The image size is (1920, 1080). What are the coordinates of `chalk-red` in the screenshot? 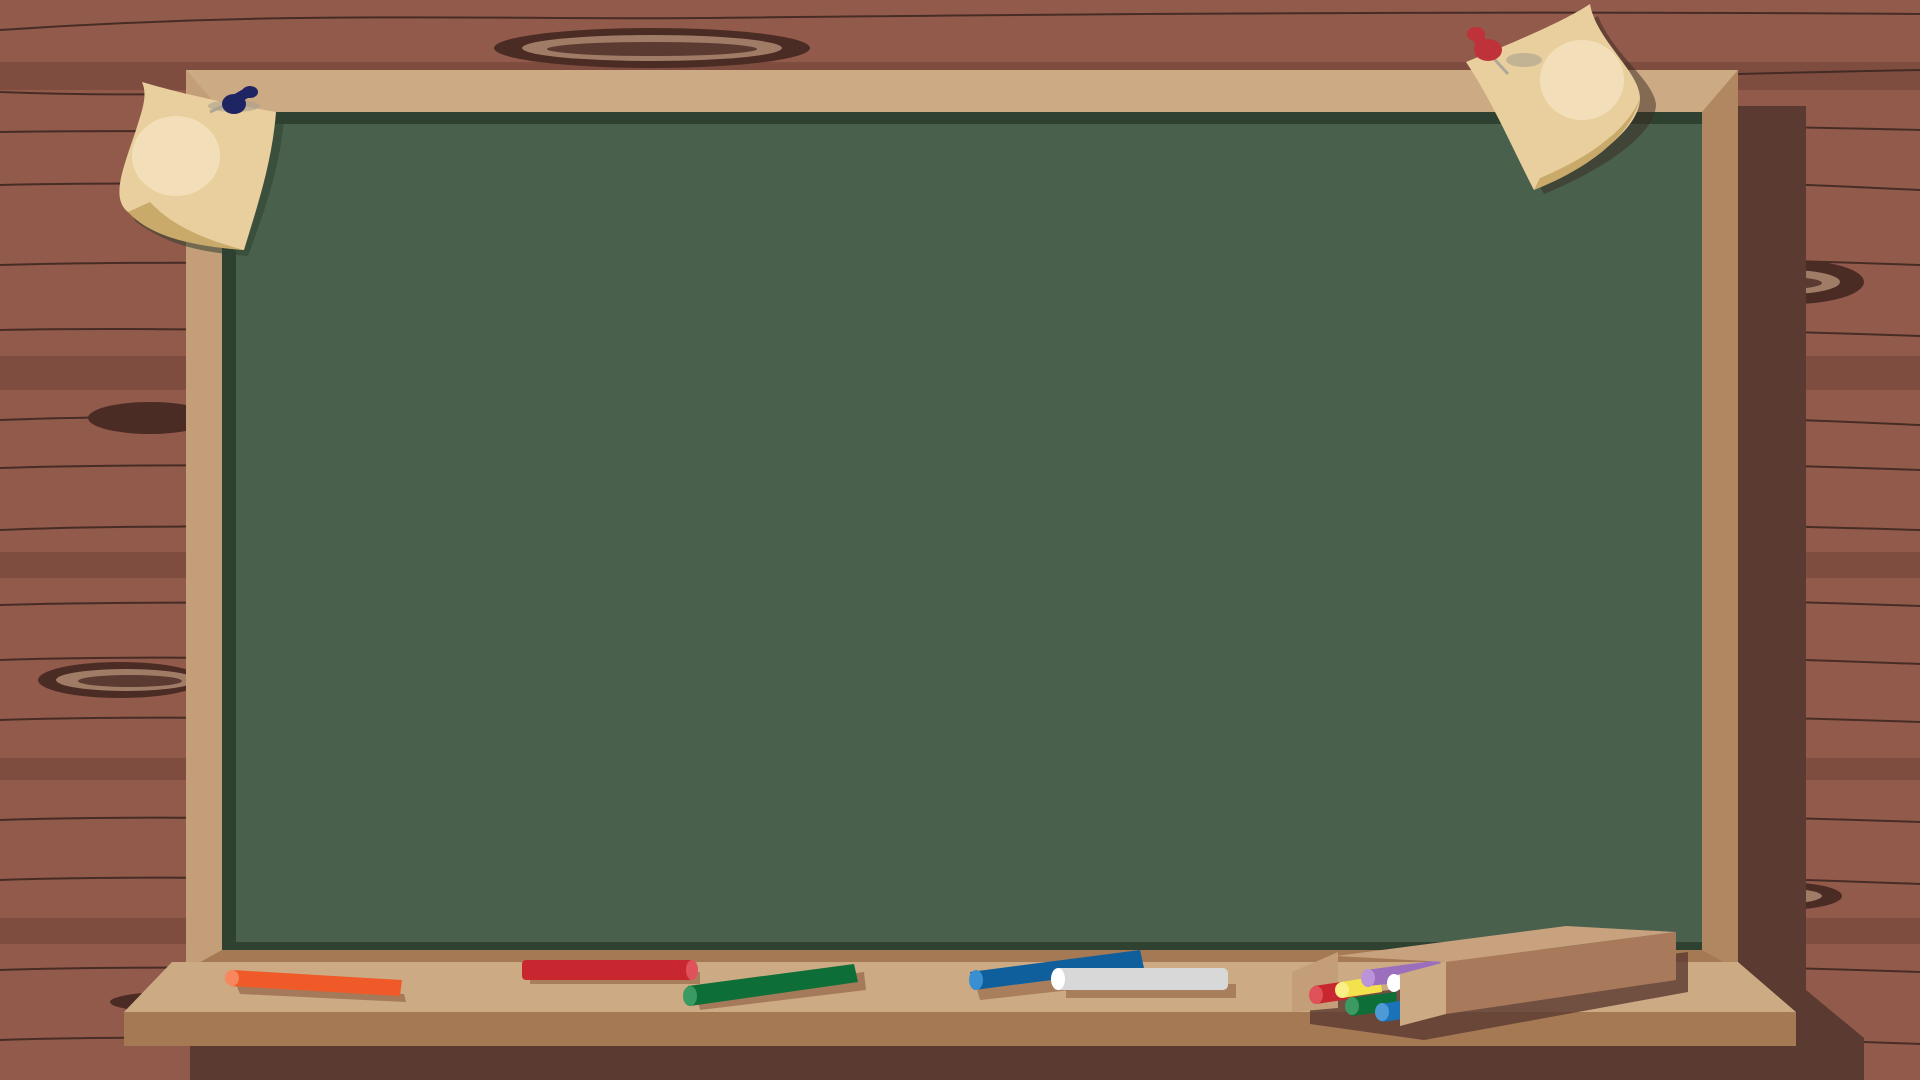 It's located at (611, 972).